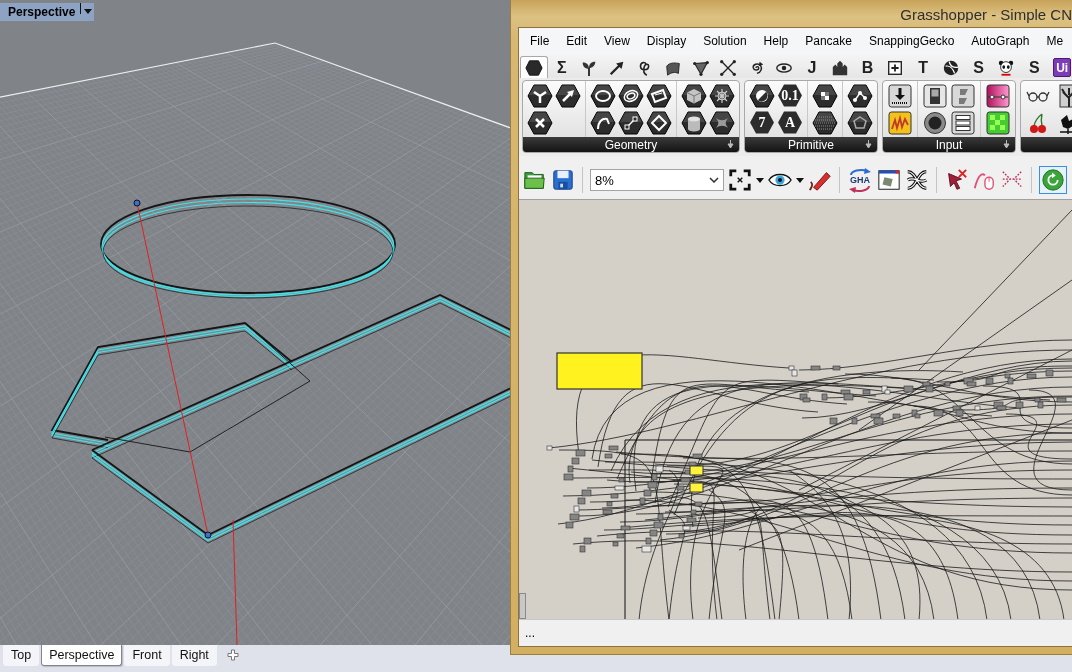 This screenshot has width=1072, height=672. What do you see at coordinates (714, 180) in the screenshot?
I see `chevron-down-icon` at bounding box center [714, 180].